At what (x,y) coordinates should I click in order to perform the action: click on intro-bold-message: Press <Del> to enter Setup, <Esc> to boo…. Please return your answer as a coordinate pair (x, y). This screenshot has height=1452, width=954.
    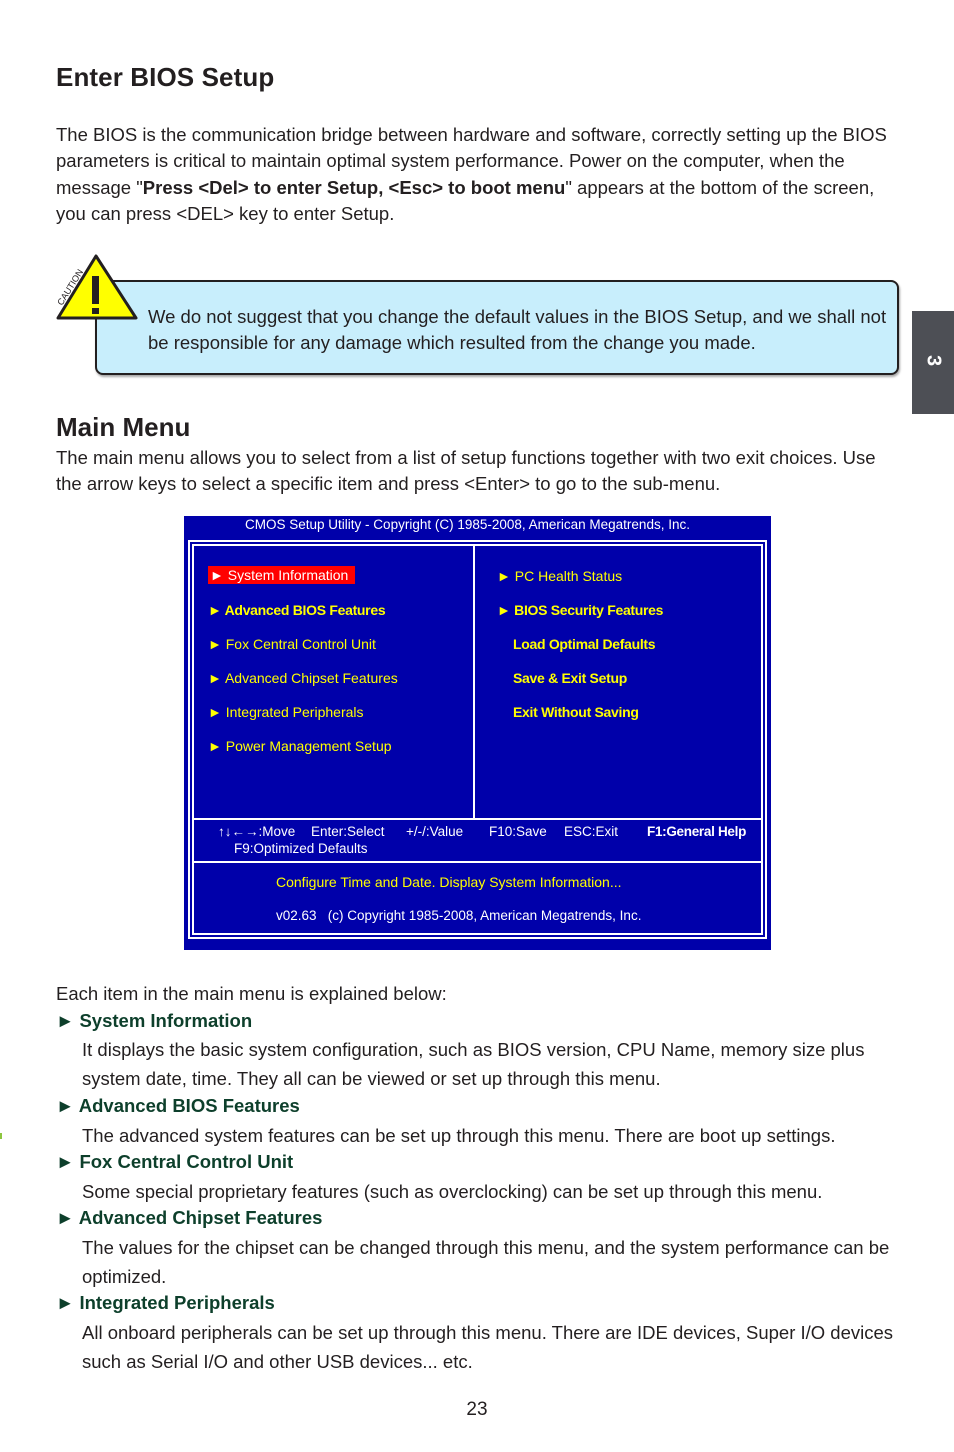
    Looking at the image, I should click on (354, 187).